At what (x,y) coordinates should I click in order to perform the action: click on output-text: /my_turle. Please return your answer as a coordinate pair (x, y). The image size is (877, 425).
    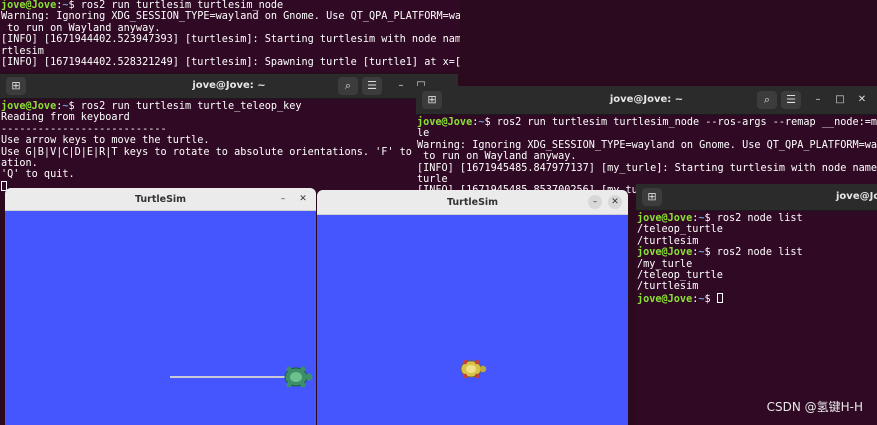
    Looking at the image, I should click on (665, 264).